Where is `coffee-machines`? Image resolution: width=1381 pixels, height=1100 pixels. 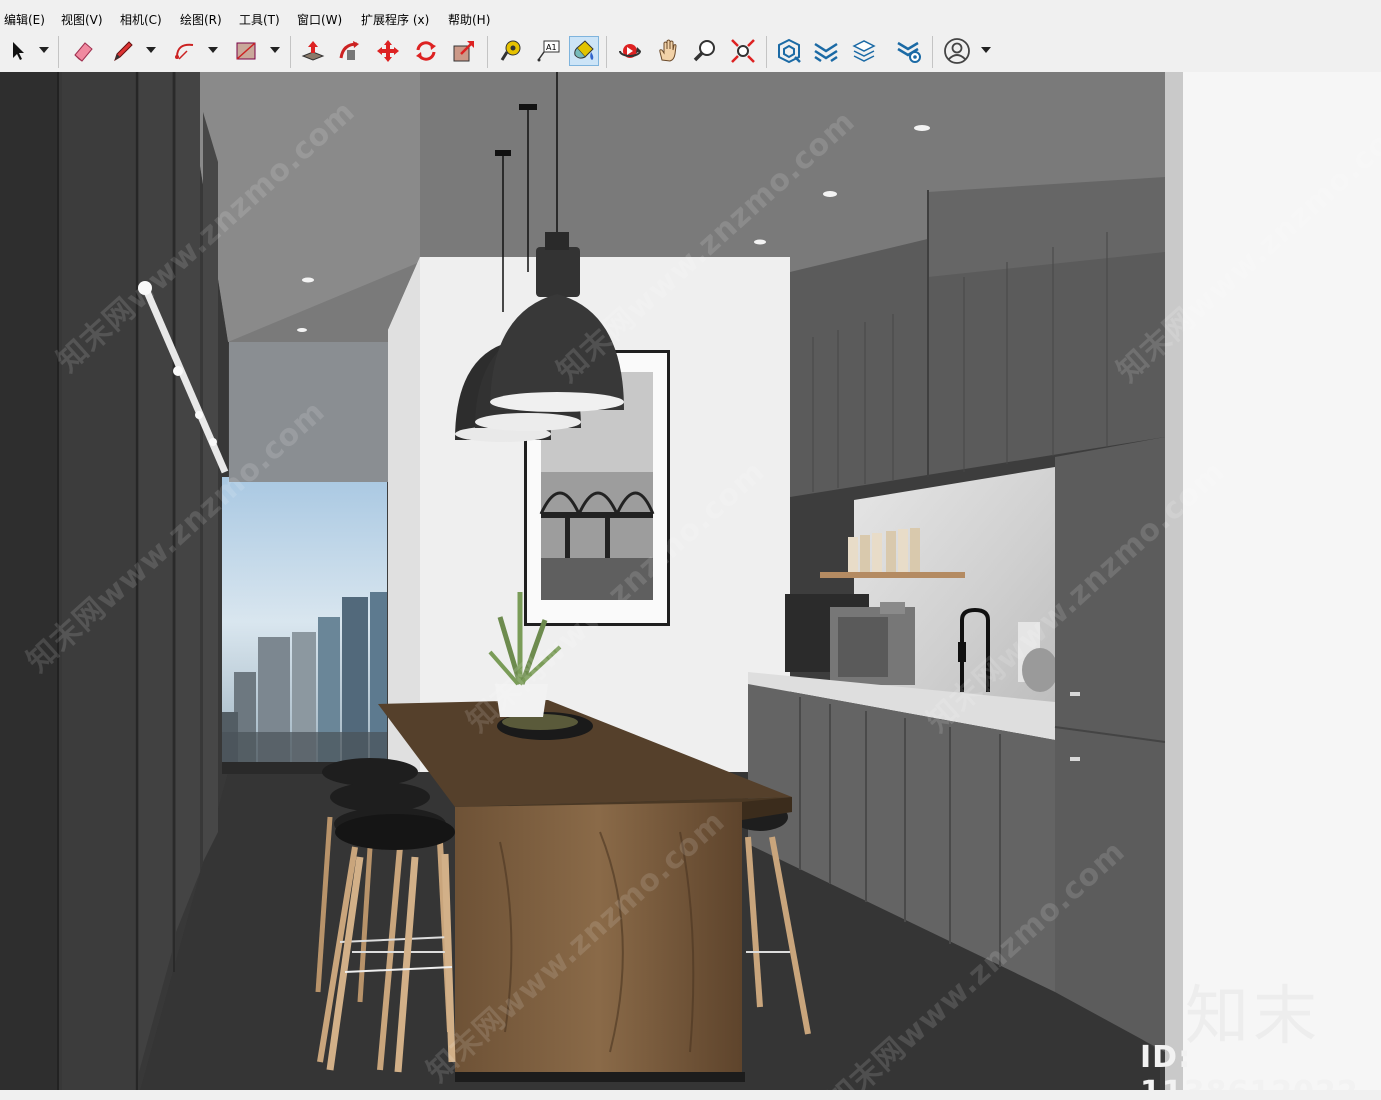
coffee-machines is located at coordinates (850, 639).